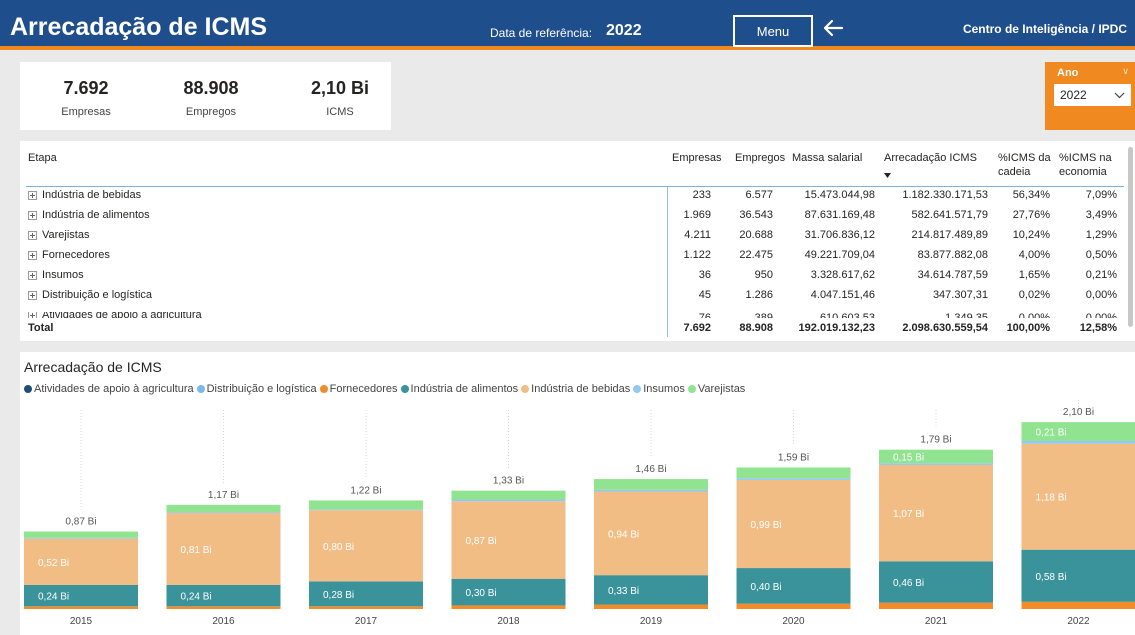  Describe the element at coordinates (90, 295) in the screenshot. I see `table-row-label: Distribuição e logística` at that location.